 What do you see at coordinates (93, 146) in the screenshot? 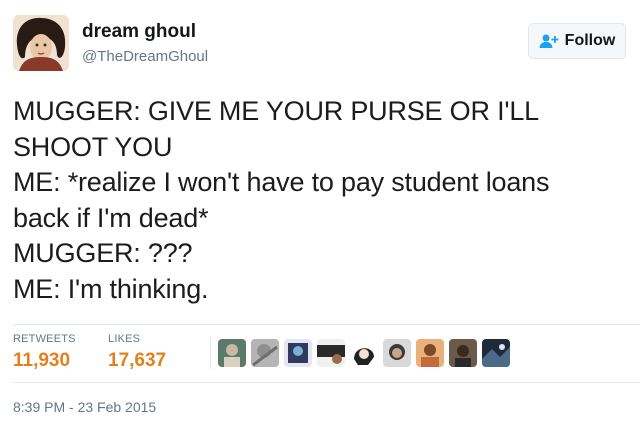
I see `tweet-line: SHOOT YOU` at bounding box center [93, 146].